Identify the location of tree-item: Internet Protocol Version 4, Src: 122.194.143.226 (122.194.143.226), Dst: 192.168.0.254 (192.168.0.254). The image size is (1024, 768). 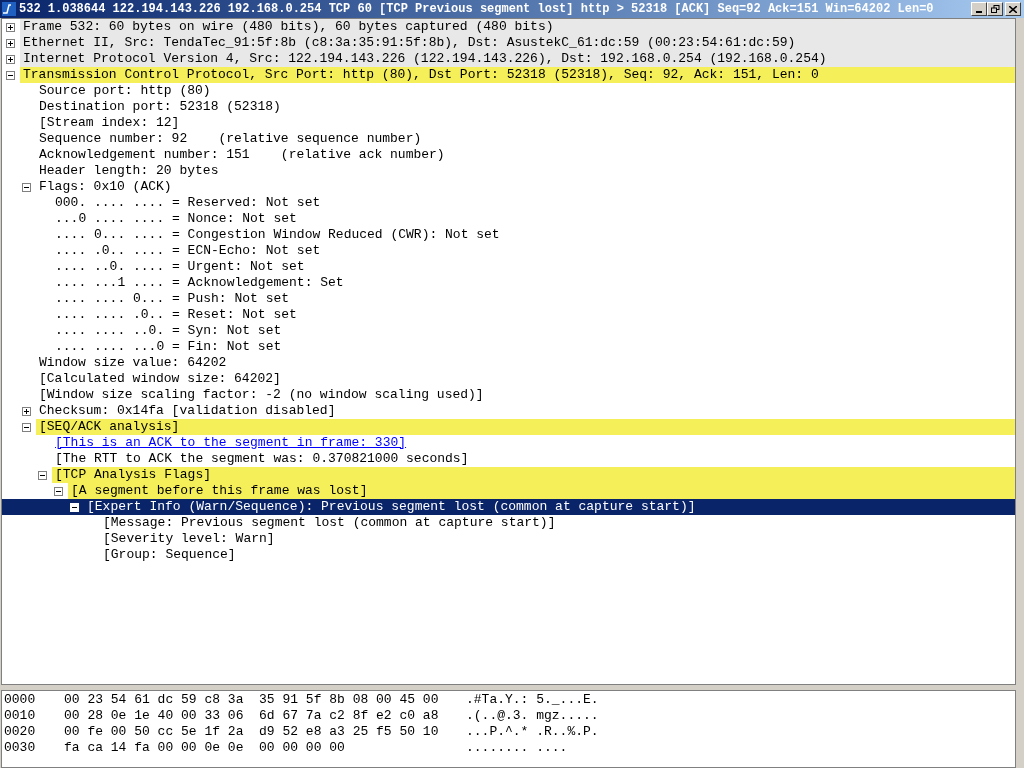
(517, 59).